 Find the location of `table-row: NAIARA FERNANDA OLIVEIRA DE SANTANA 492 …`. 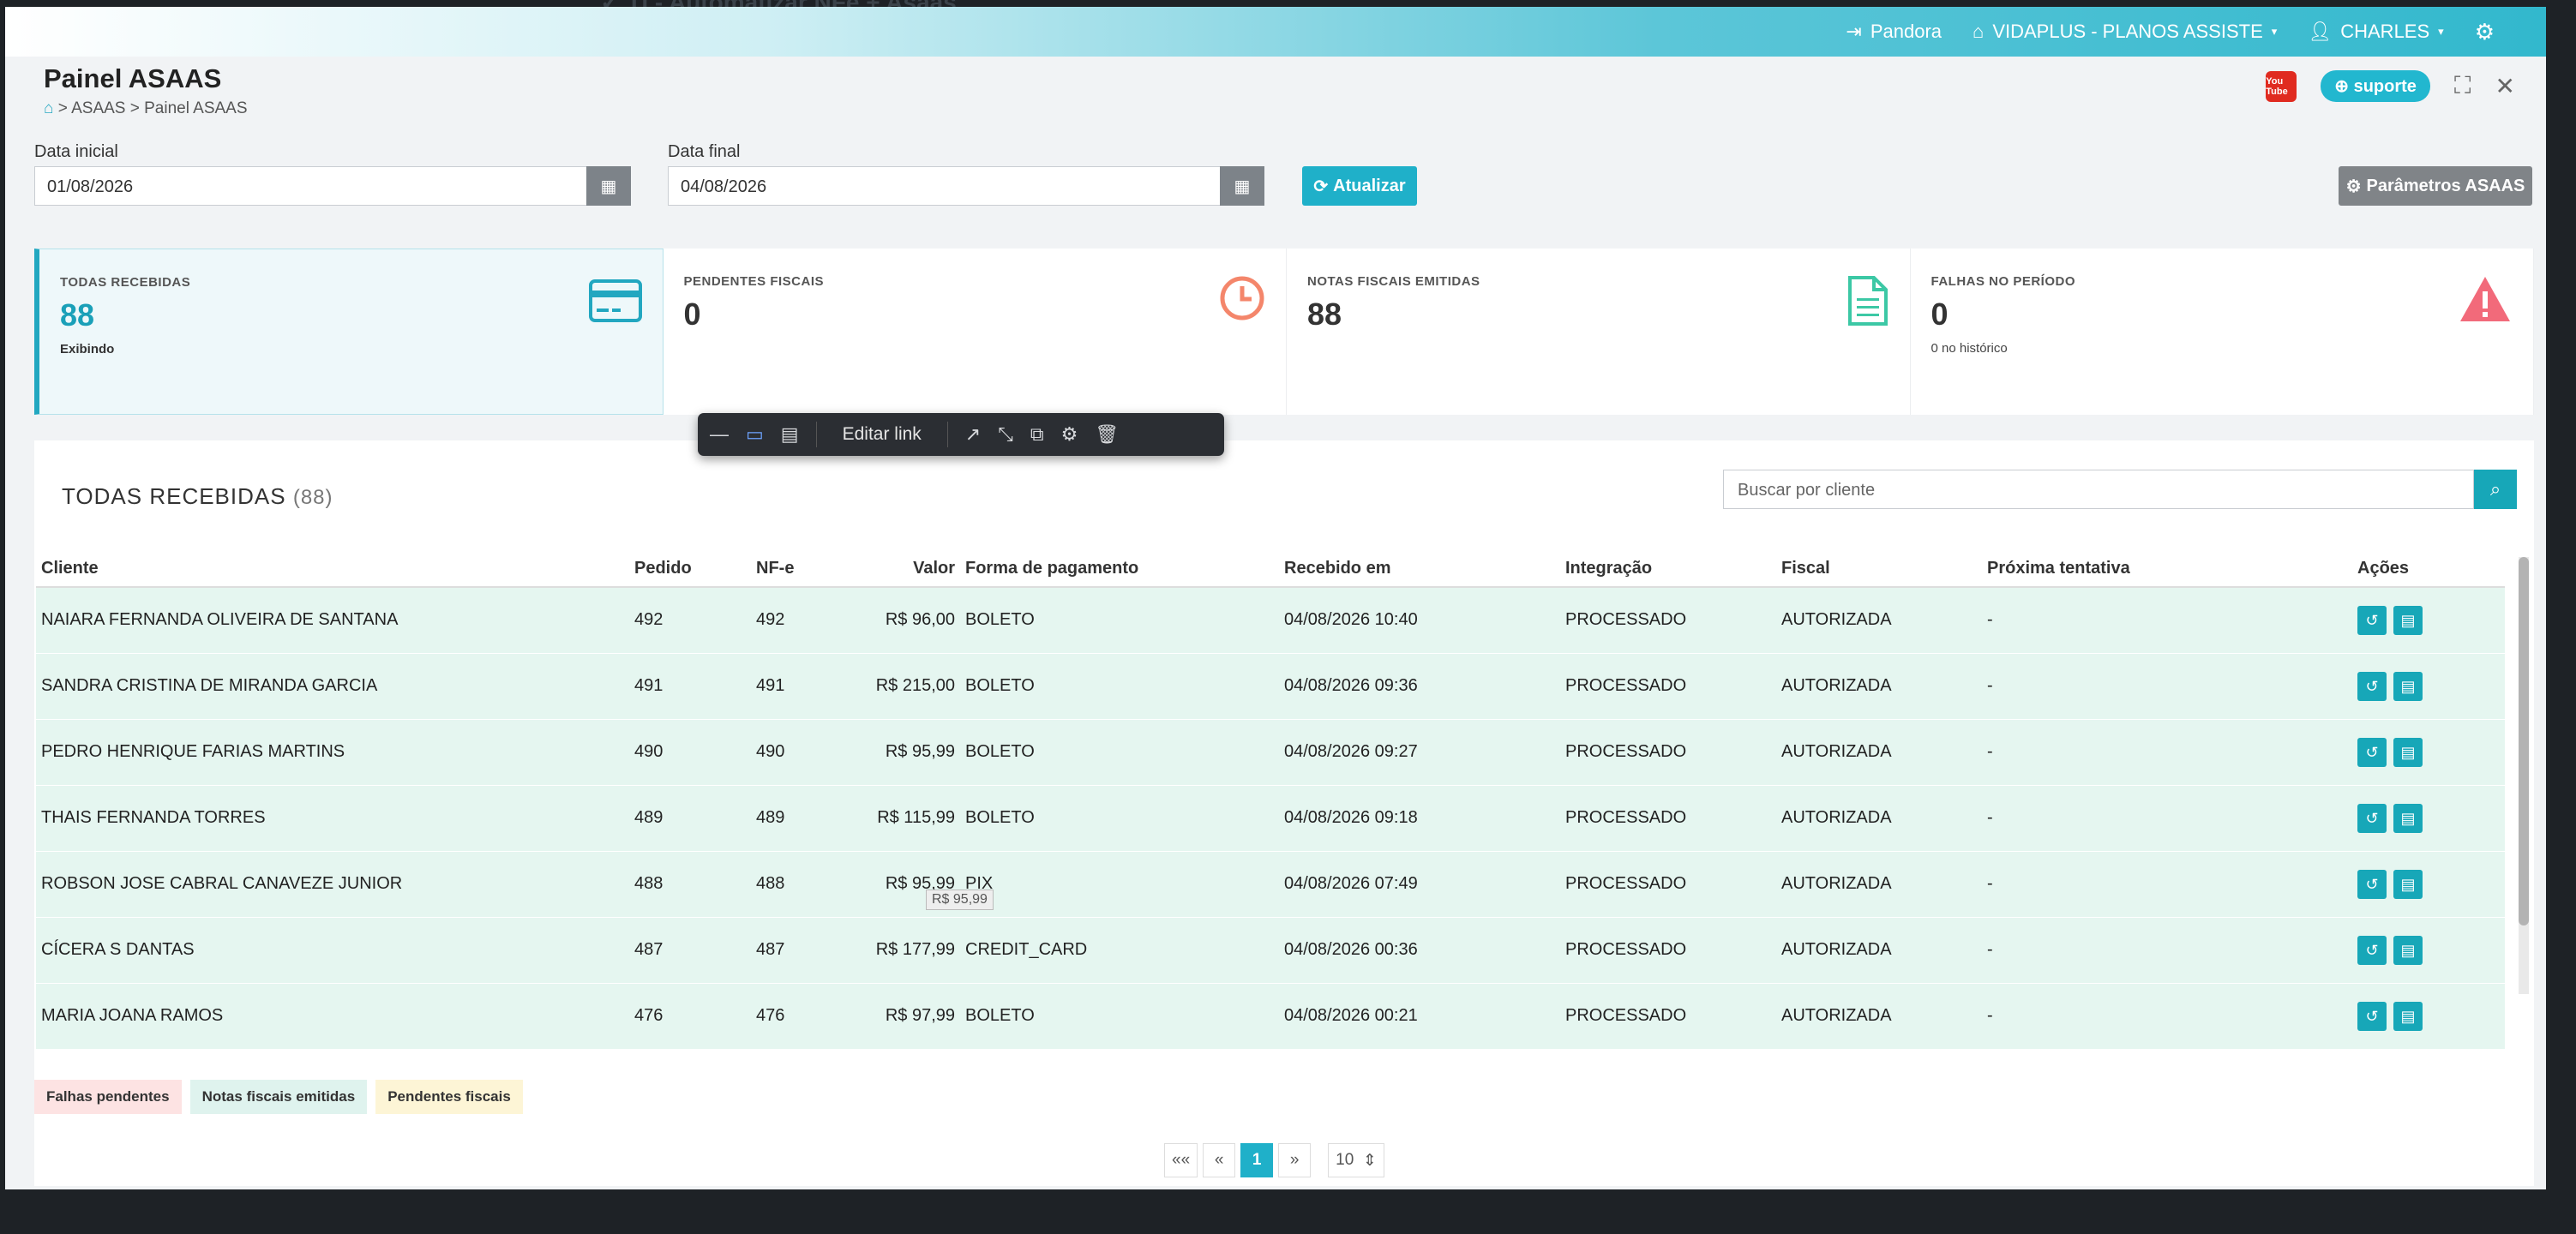

table-row: NAIARA FERNANDA OLIVEIRA DE SANTANA 492 … is located at coordinates (1270, 620).